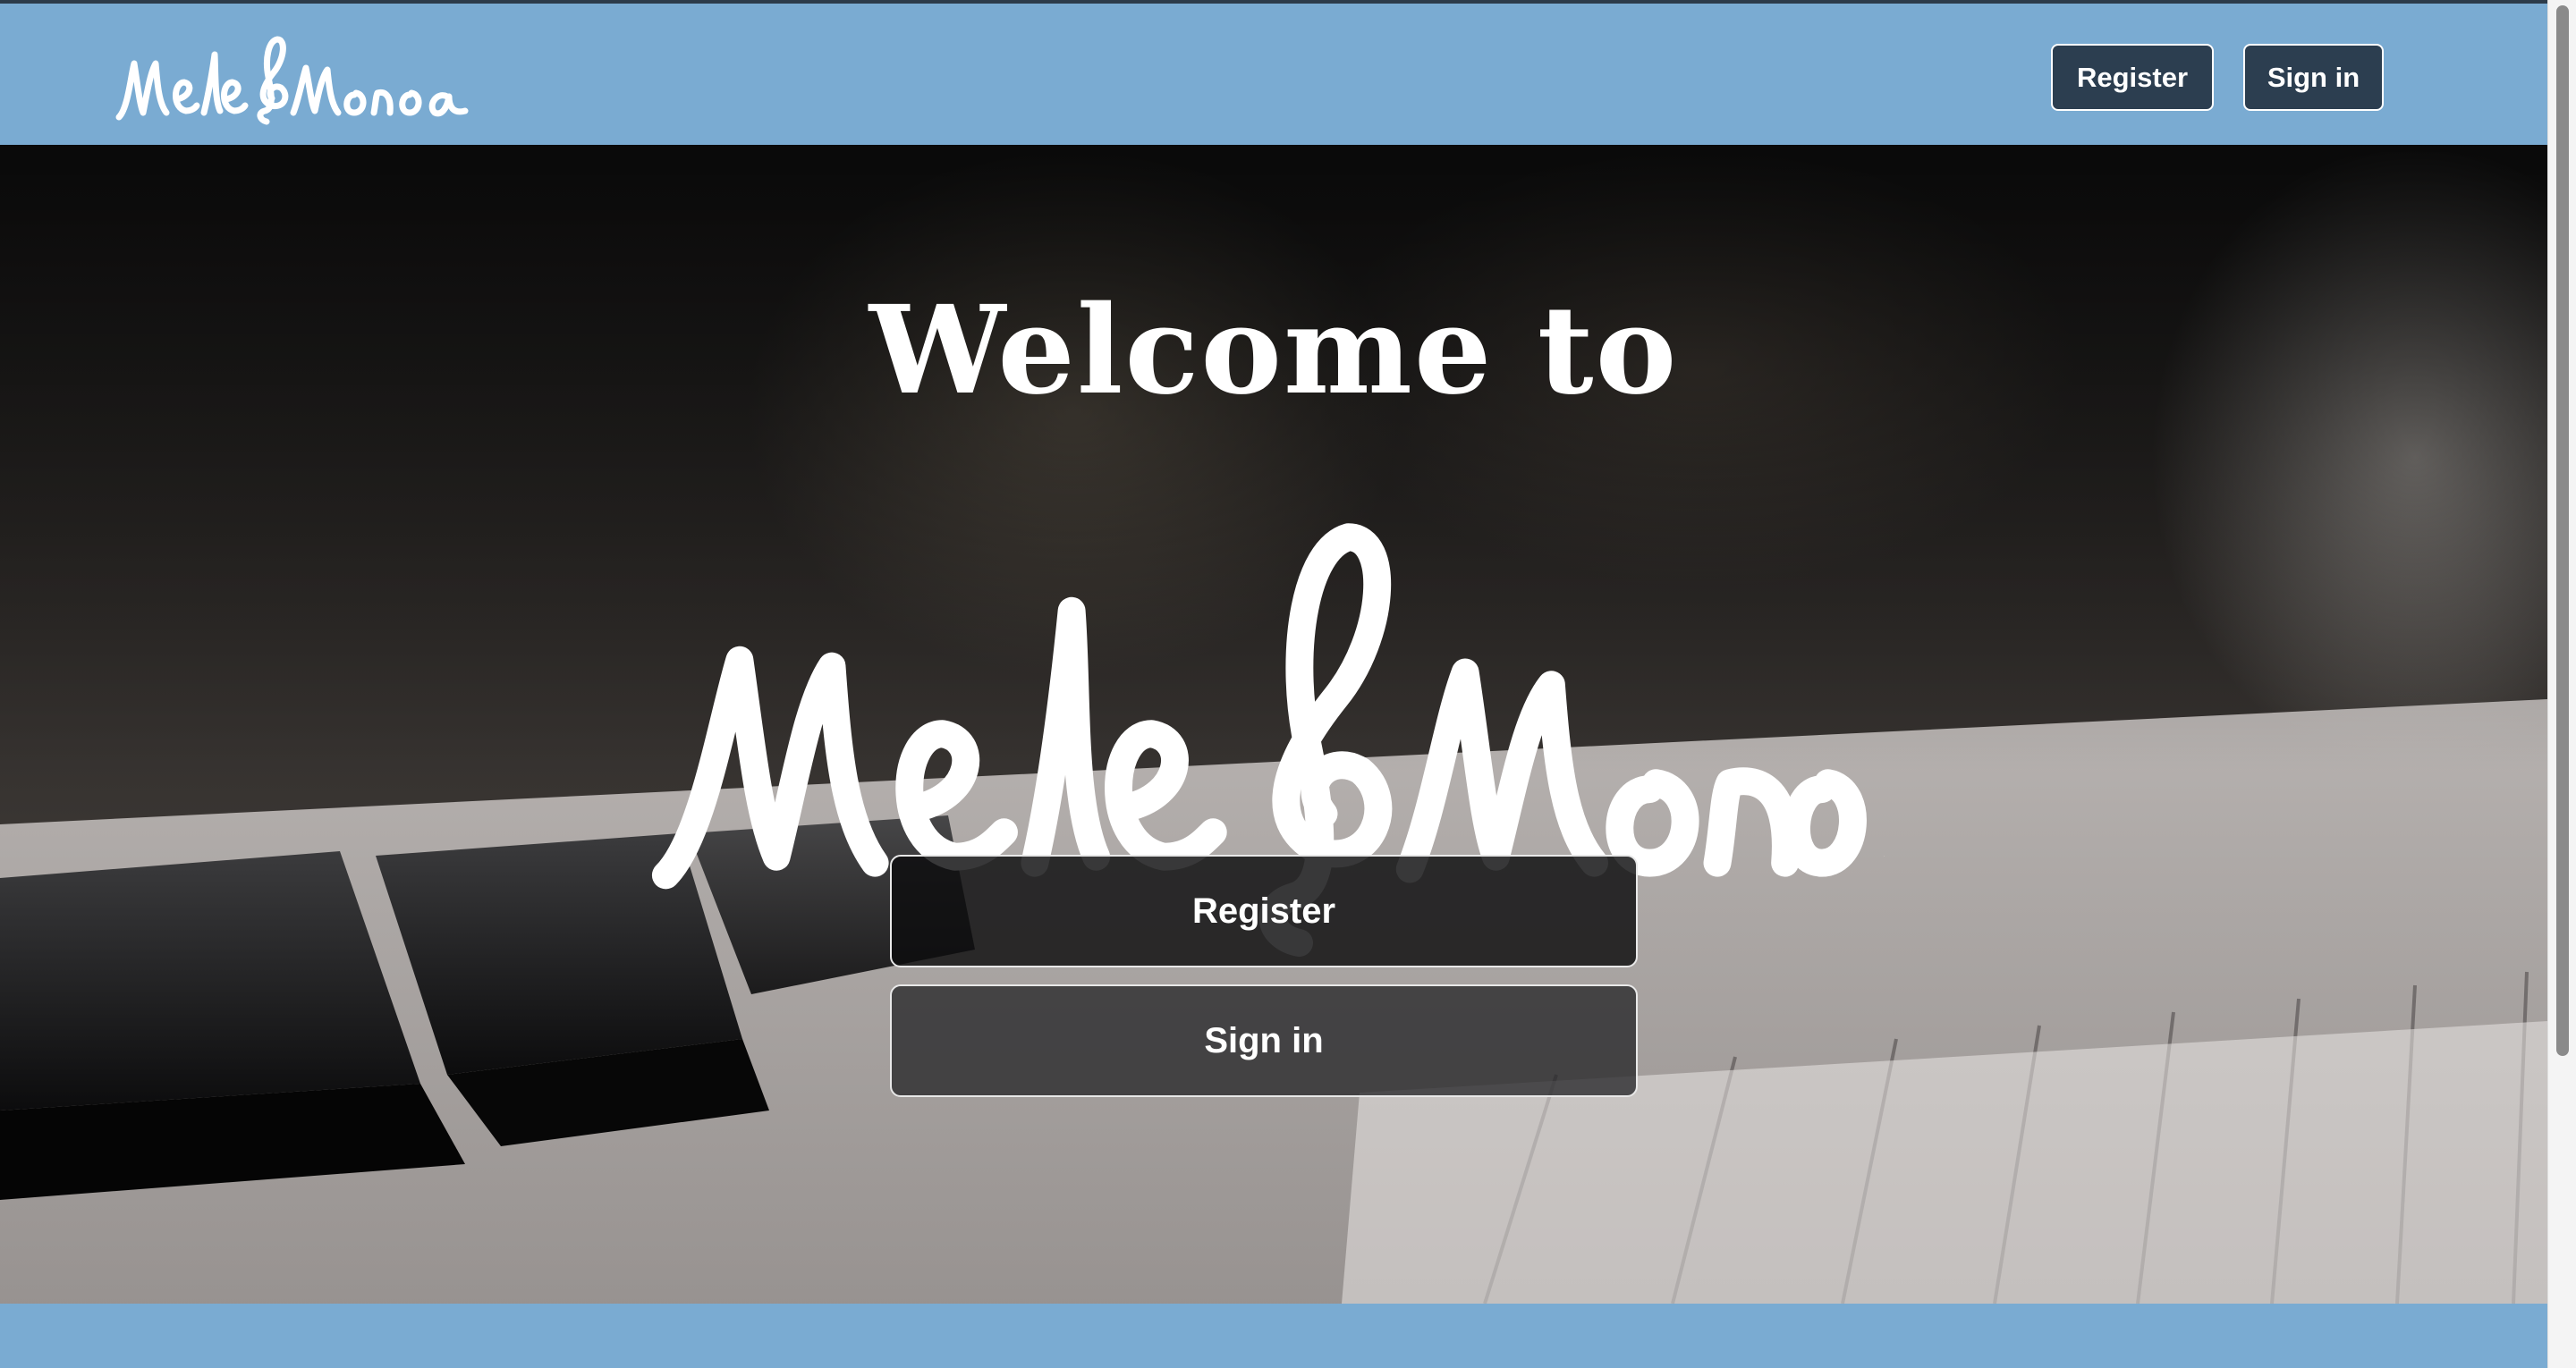 The image size is (2576, 1368). Describe the element at coordinates (1264, 911) in the screenshot. I see `hero-register-button: Register` at that location.